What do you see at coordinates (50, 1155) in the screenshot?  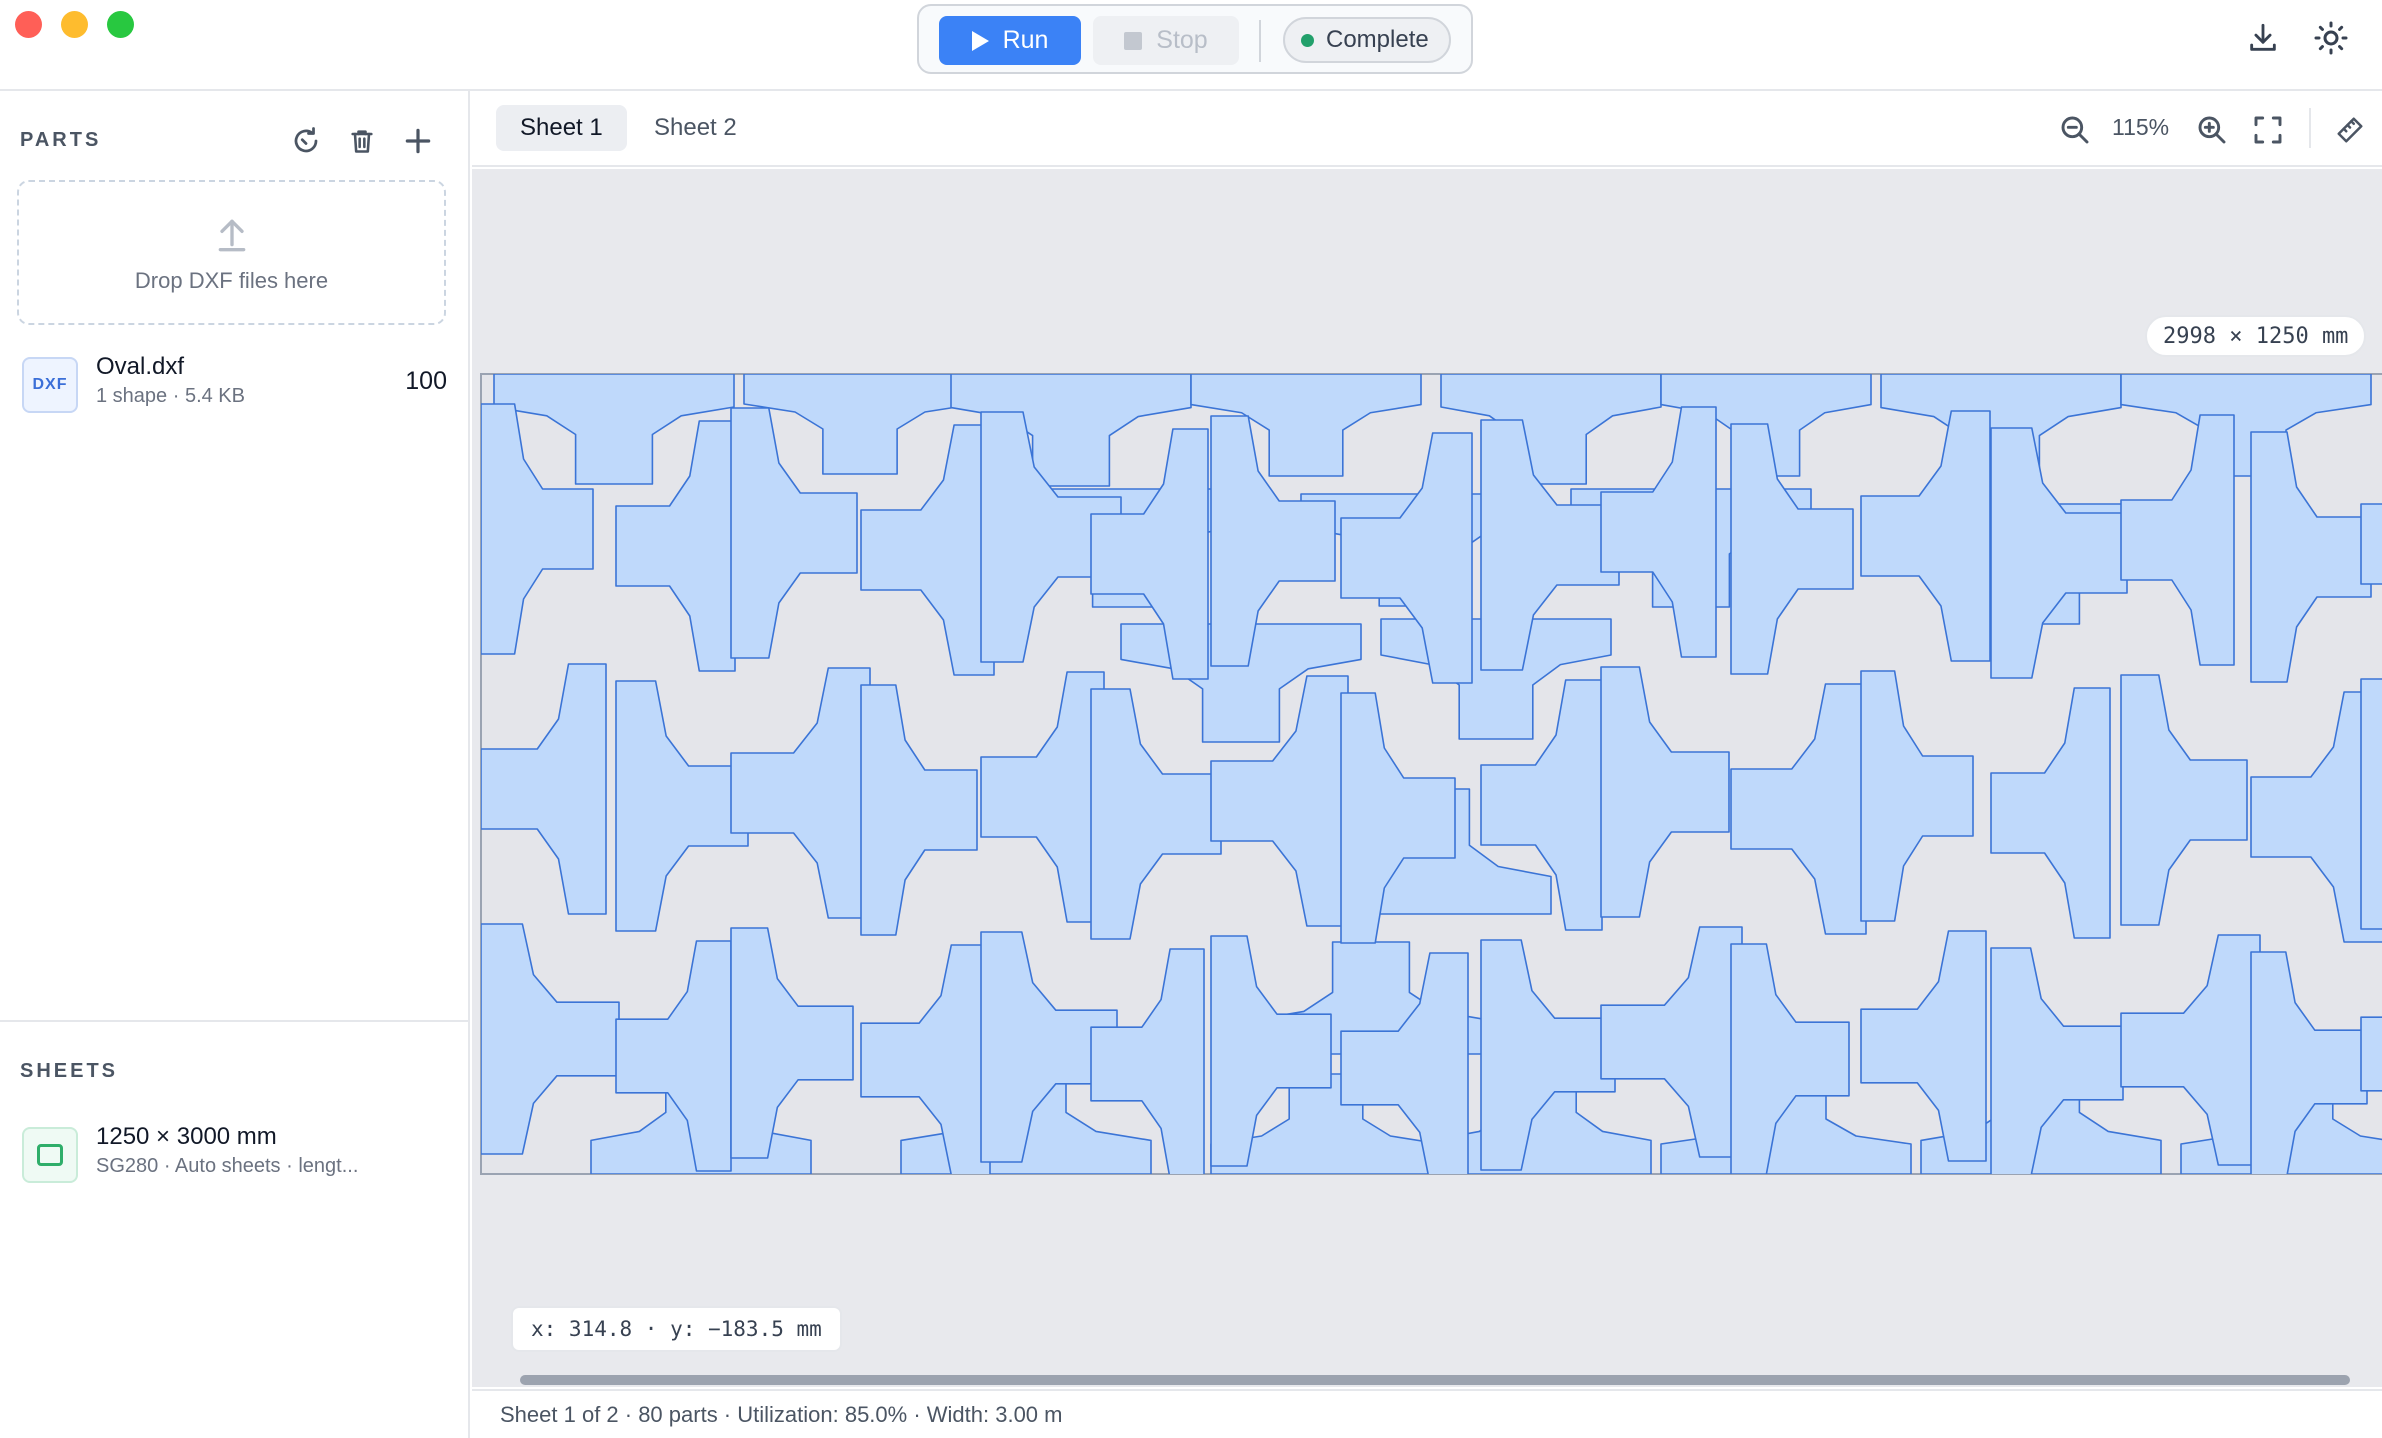 I see `sheet-icon` at bounding box center [50, 1155].